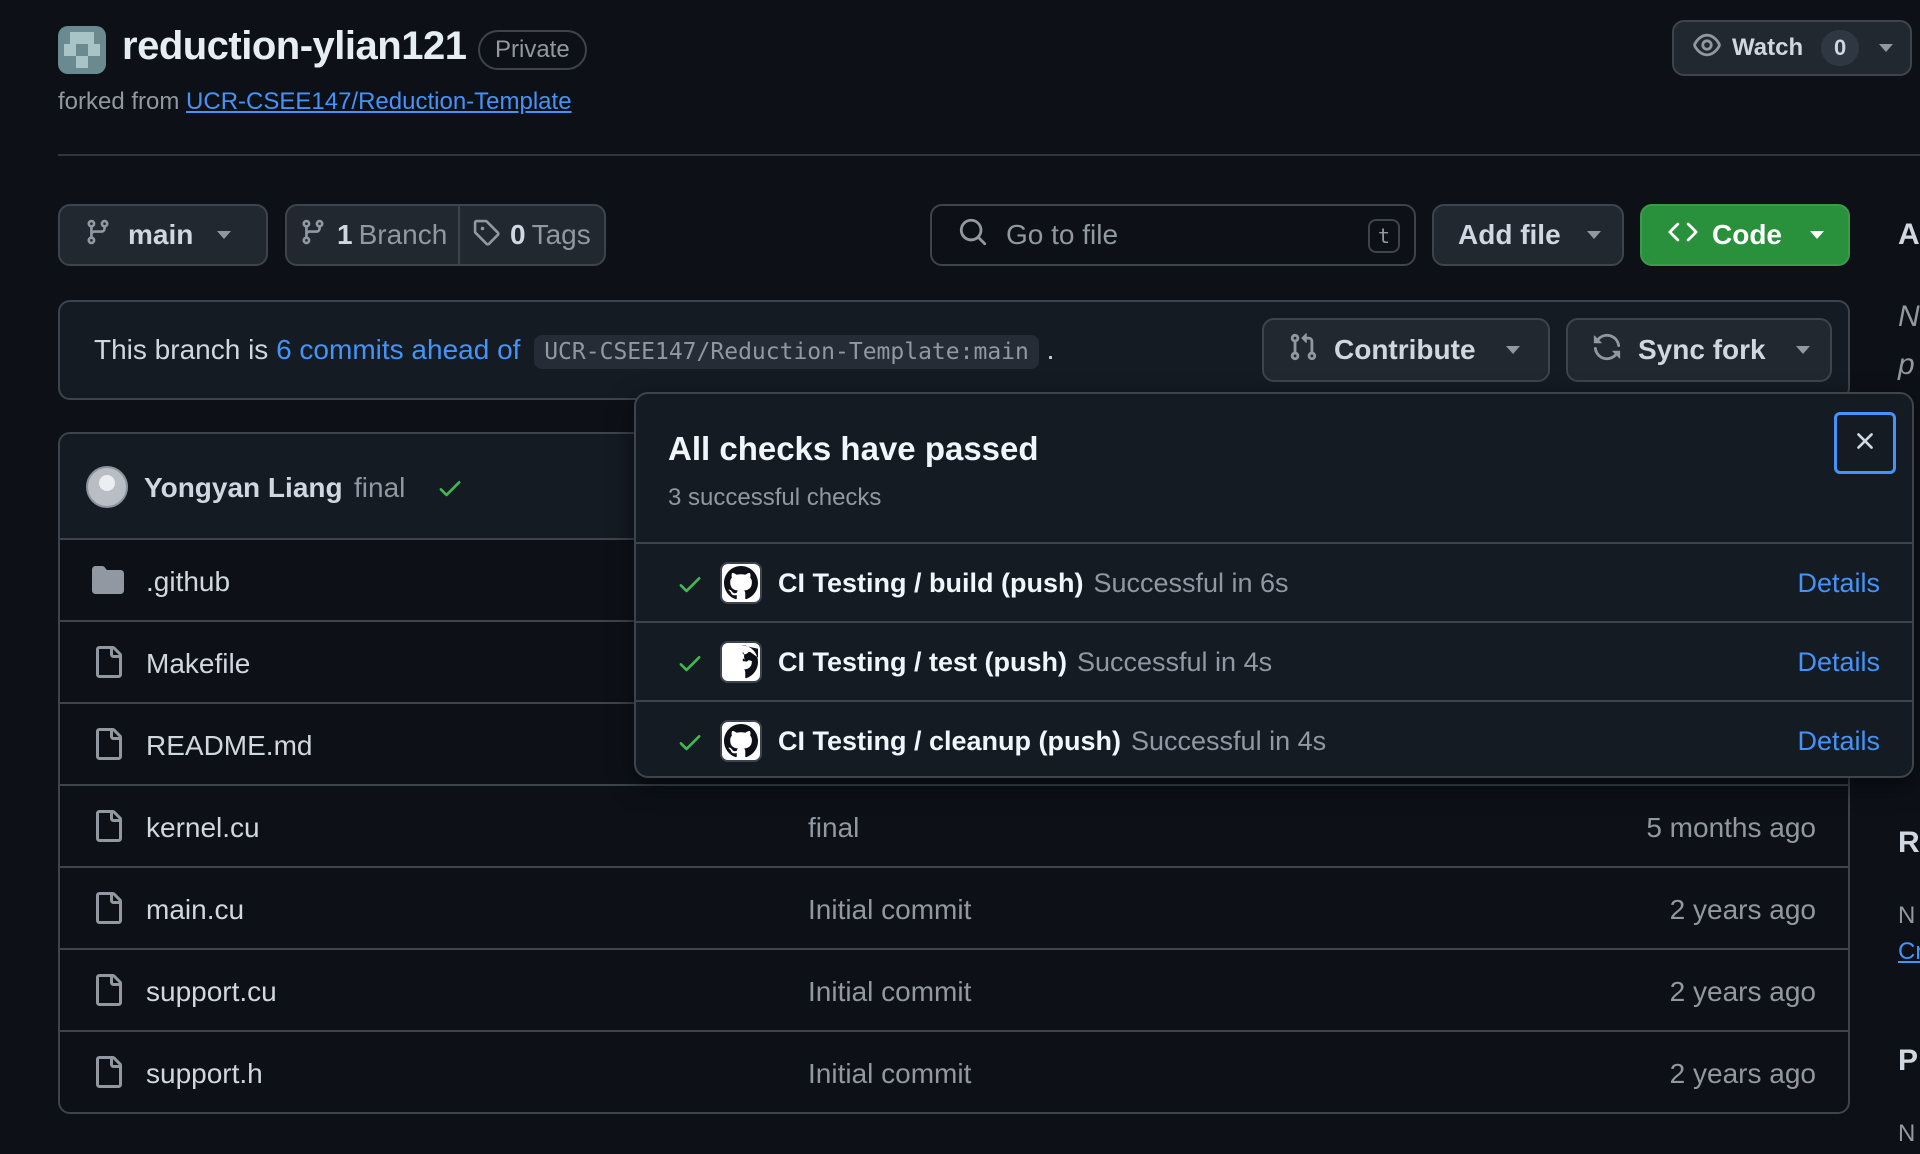  What do you see at coordinates (1906, 364) in the screenshot?
I see `sidebar-description-line2: p` at bounding box center [1906, 364].